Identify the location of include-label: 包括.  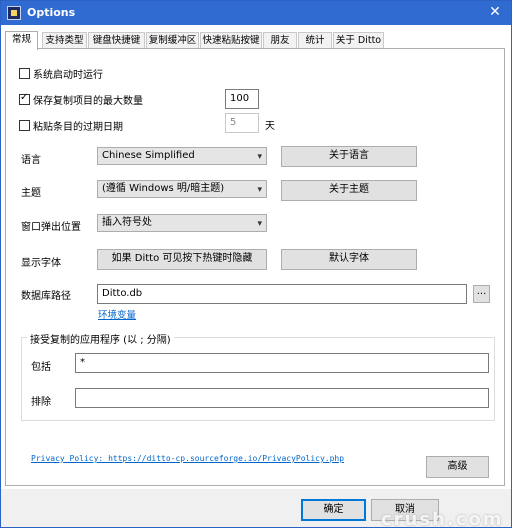
(41, 367).